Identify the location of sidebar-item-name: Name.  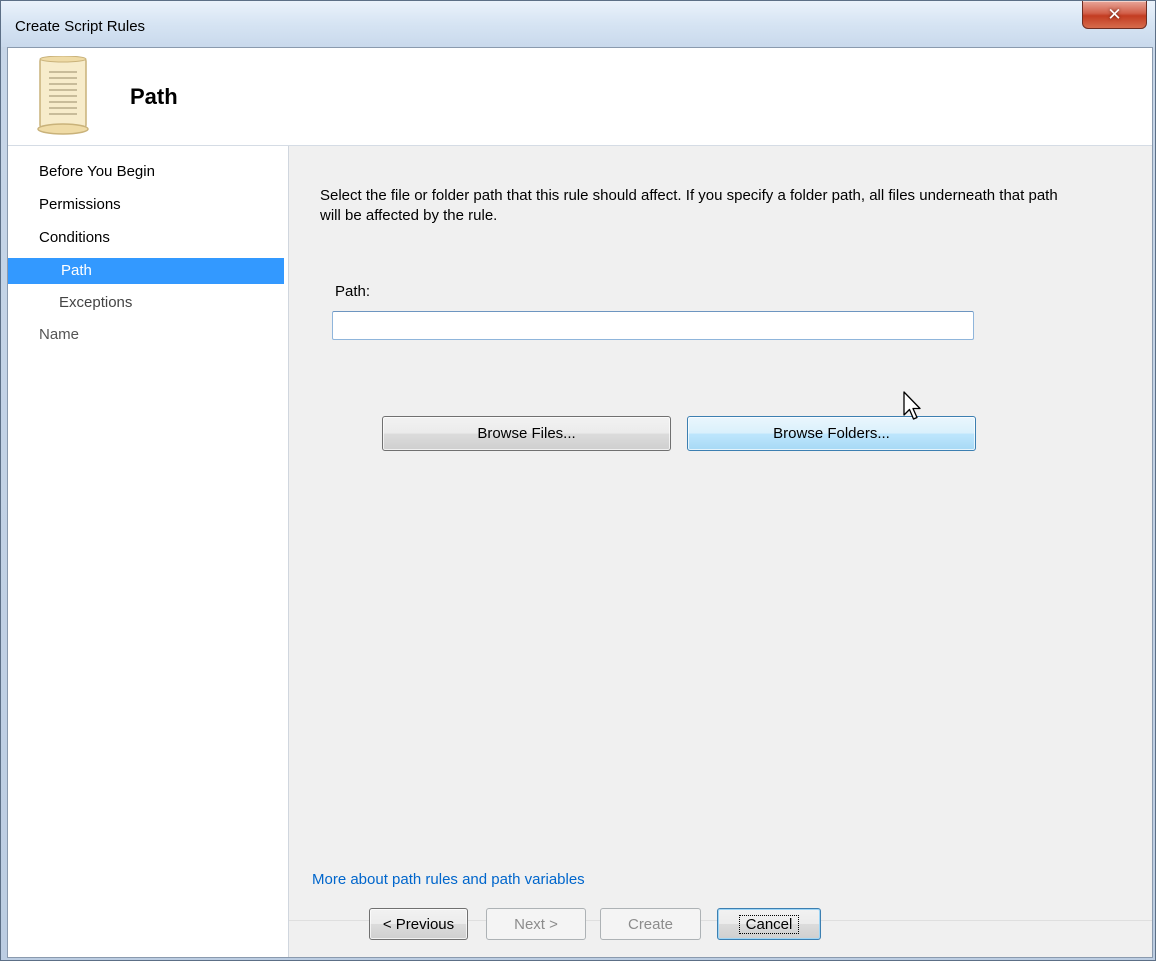
(146, 335).